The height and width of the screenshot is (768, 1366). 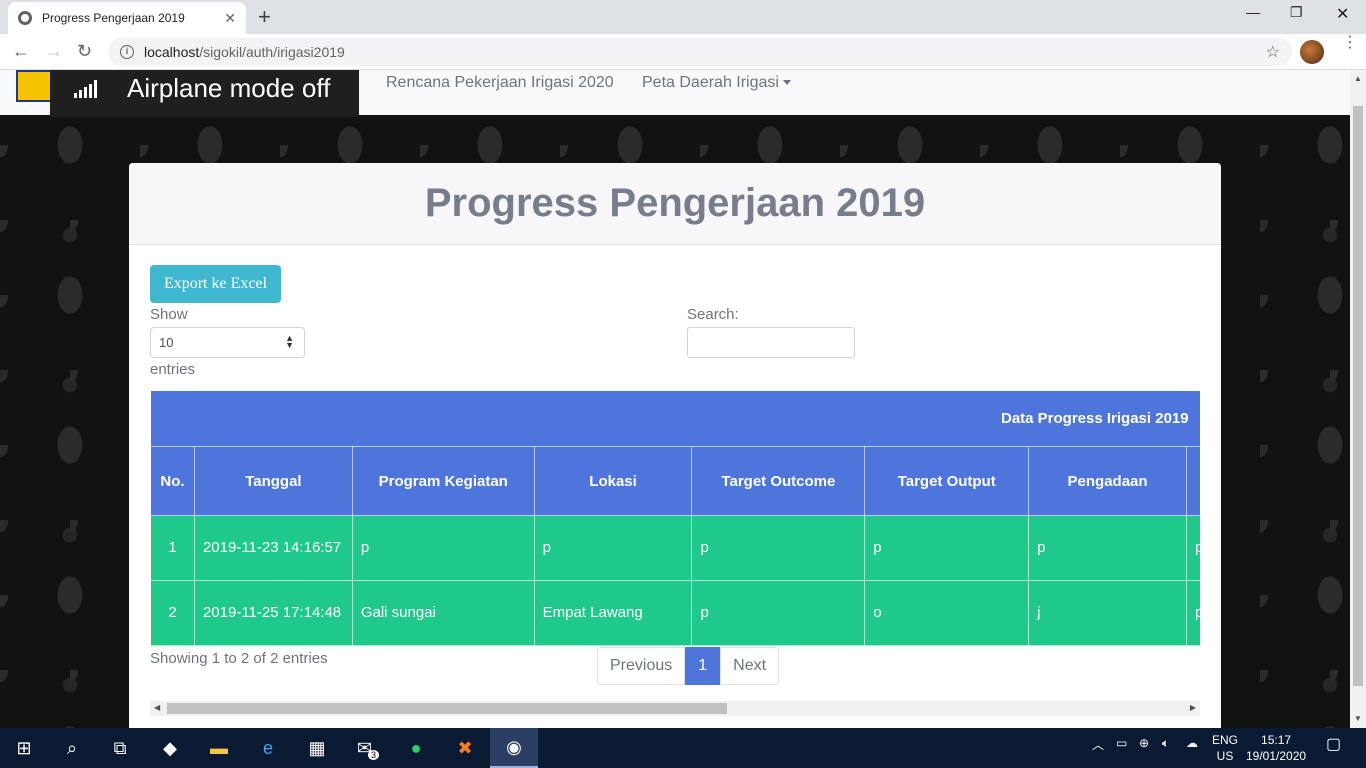 I want to click on store-icon: ▦, so click(x=317, y=748).